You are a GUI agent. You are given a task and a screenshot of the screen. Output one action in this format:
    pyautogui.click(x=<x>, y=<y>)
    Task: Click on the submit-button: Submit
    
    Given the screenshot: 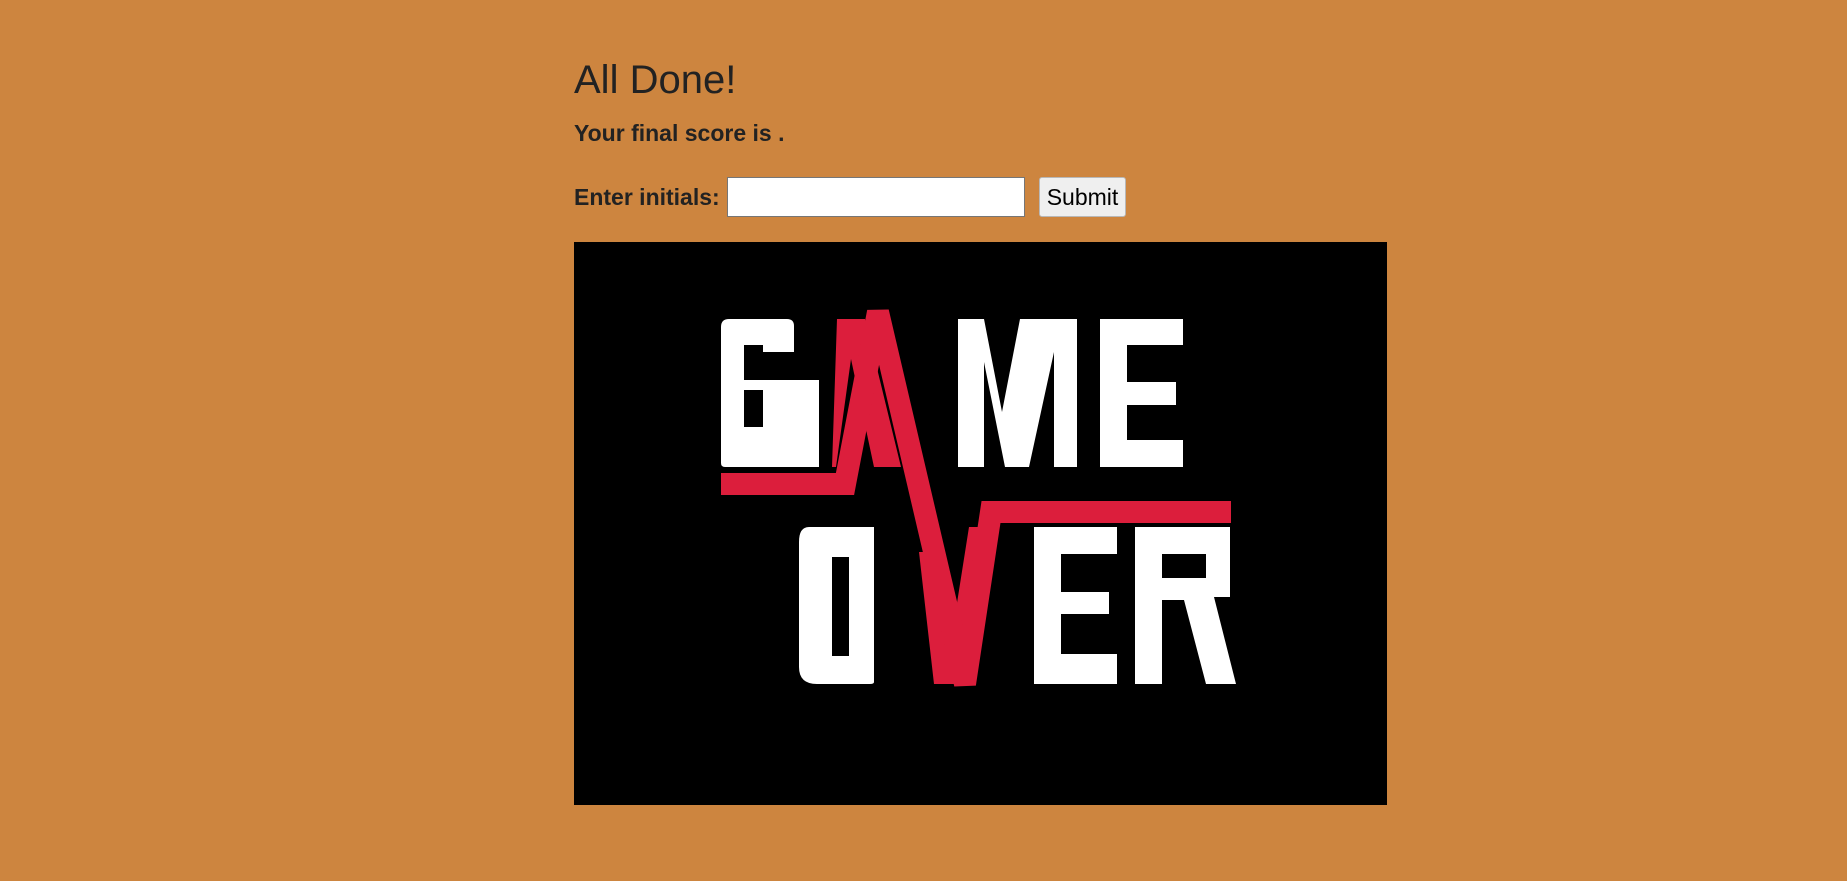 What is the action you would take?
    pyautogui.click(x=1082, y=197)
    